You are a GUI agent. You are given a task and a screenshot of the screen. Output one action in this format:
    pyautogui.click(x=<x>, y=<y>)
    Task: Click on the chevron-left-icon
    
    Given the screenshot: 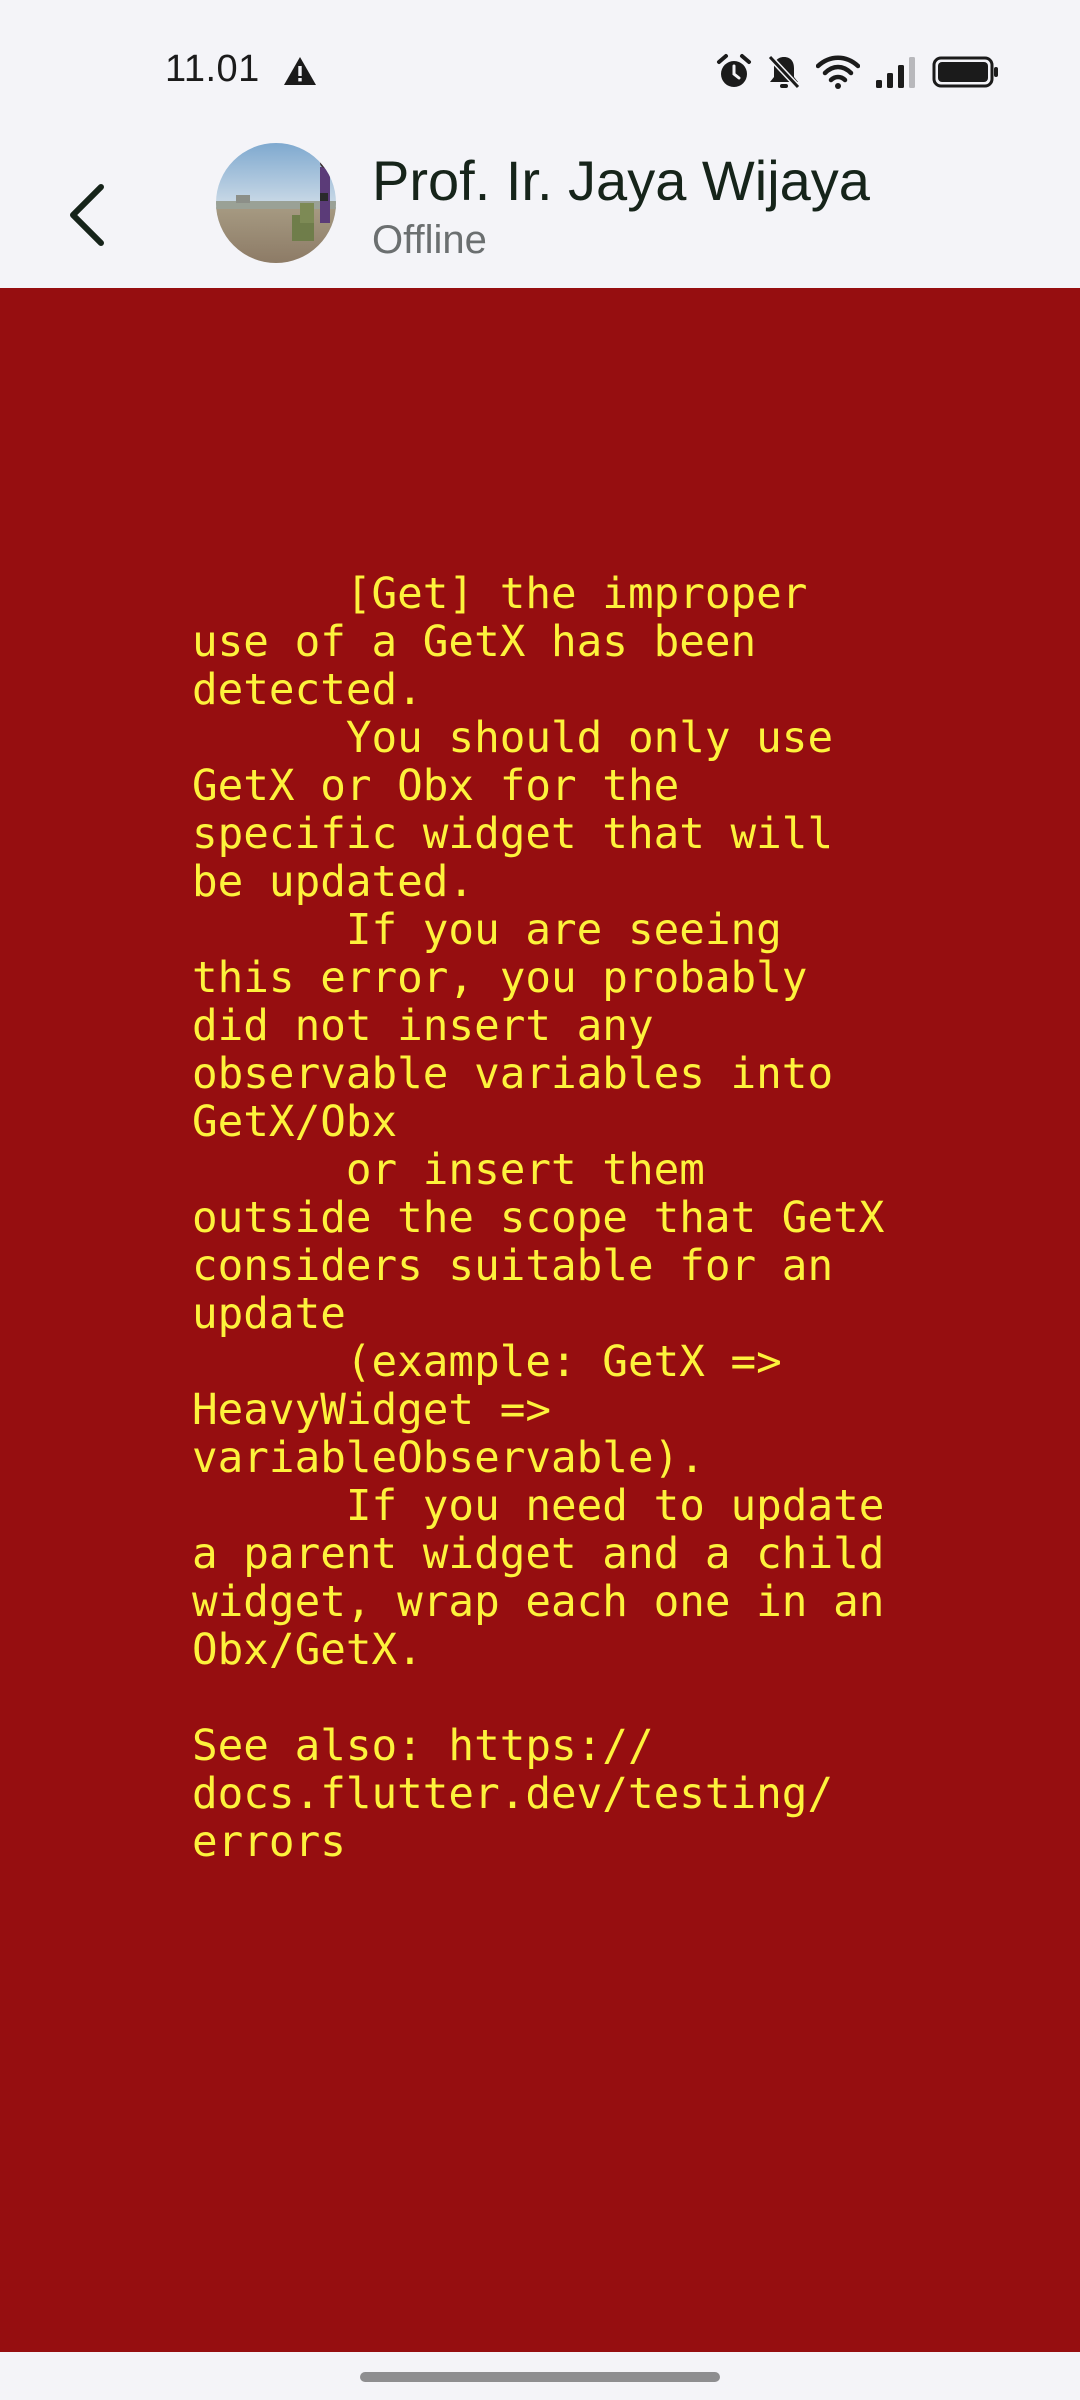 What is the action you would take?
    pyautogui.click(x=87, y=215)
    